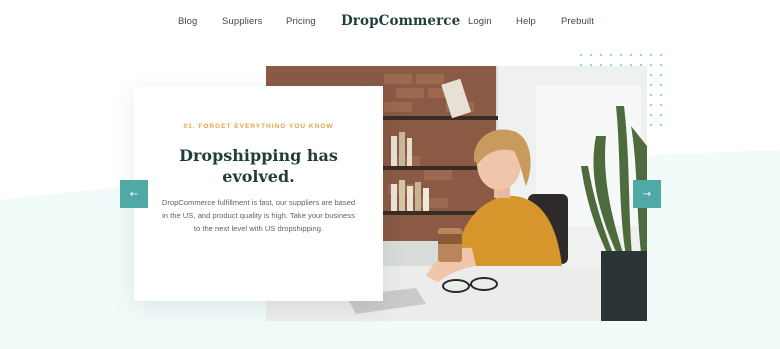  I want to click on next-slide-button: →, so click(647, 194).